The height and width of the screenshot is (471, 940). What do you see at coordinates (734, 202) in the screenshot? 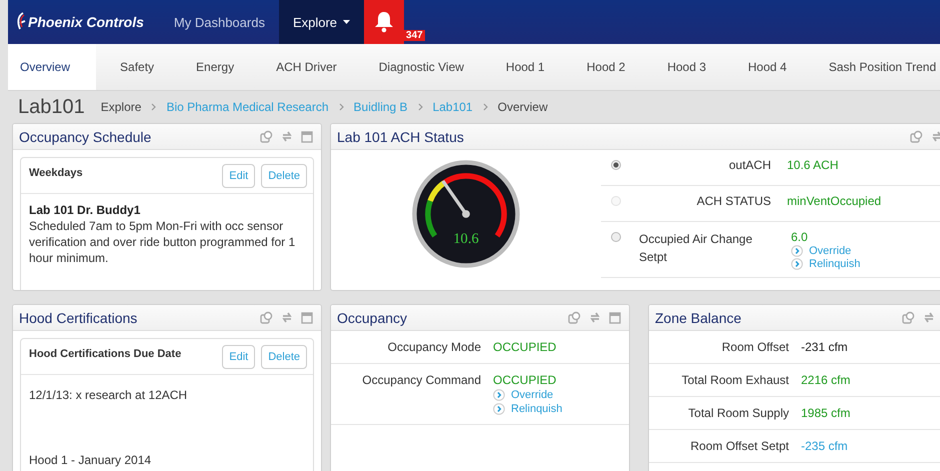
I see `field-label: ACH STATUS` at bounding box center [734, 202].